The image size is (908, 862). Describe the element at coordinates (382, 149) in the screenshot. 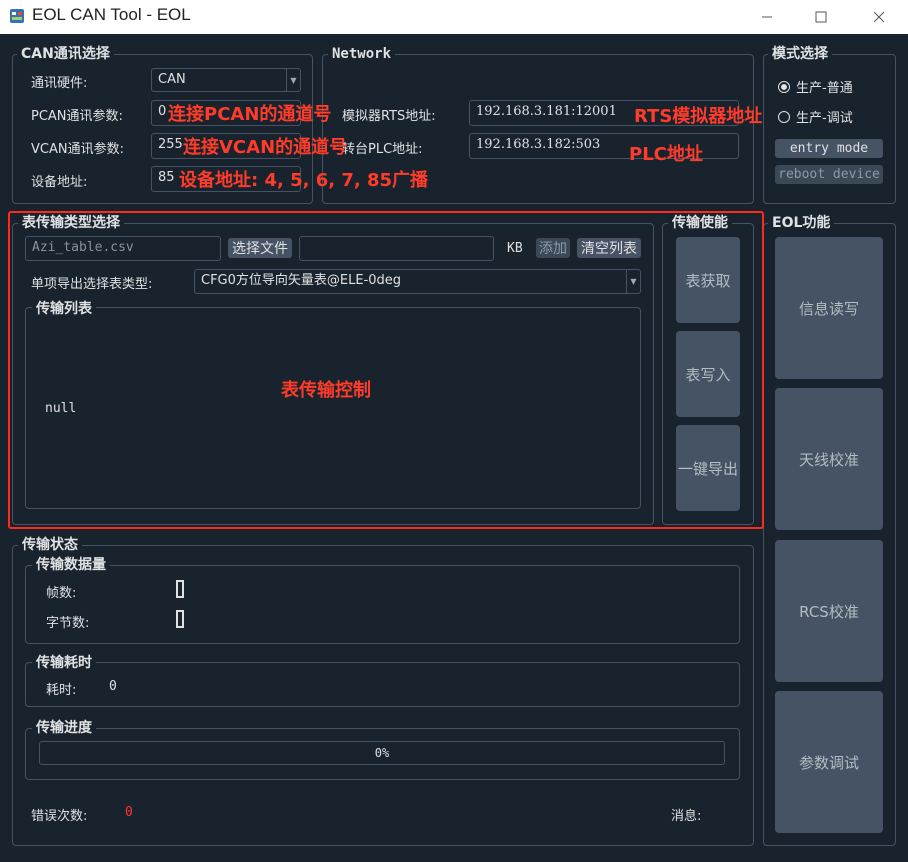

I see `plc-label: 转台PLC地址:` at that location.